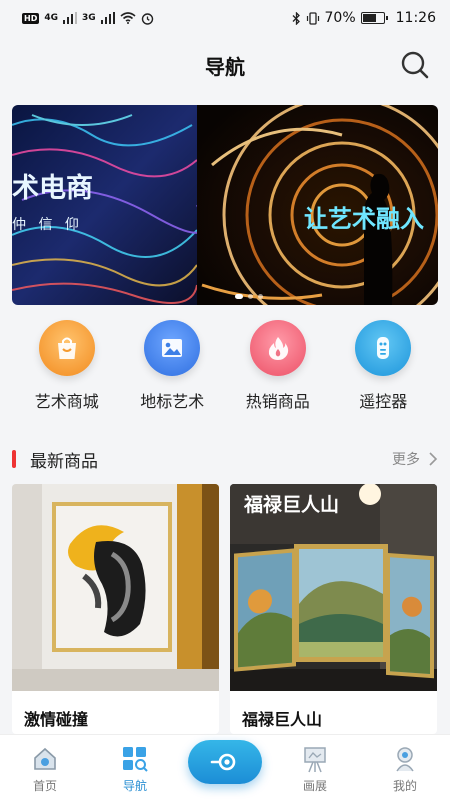 The width and height of the screenshot is (450, 800). What do you see at coordinates (172, 401) in the screenshot?
I see `quick-nav-label: 地标艺术` at bounding box center [172, 401].